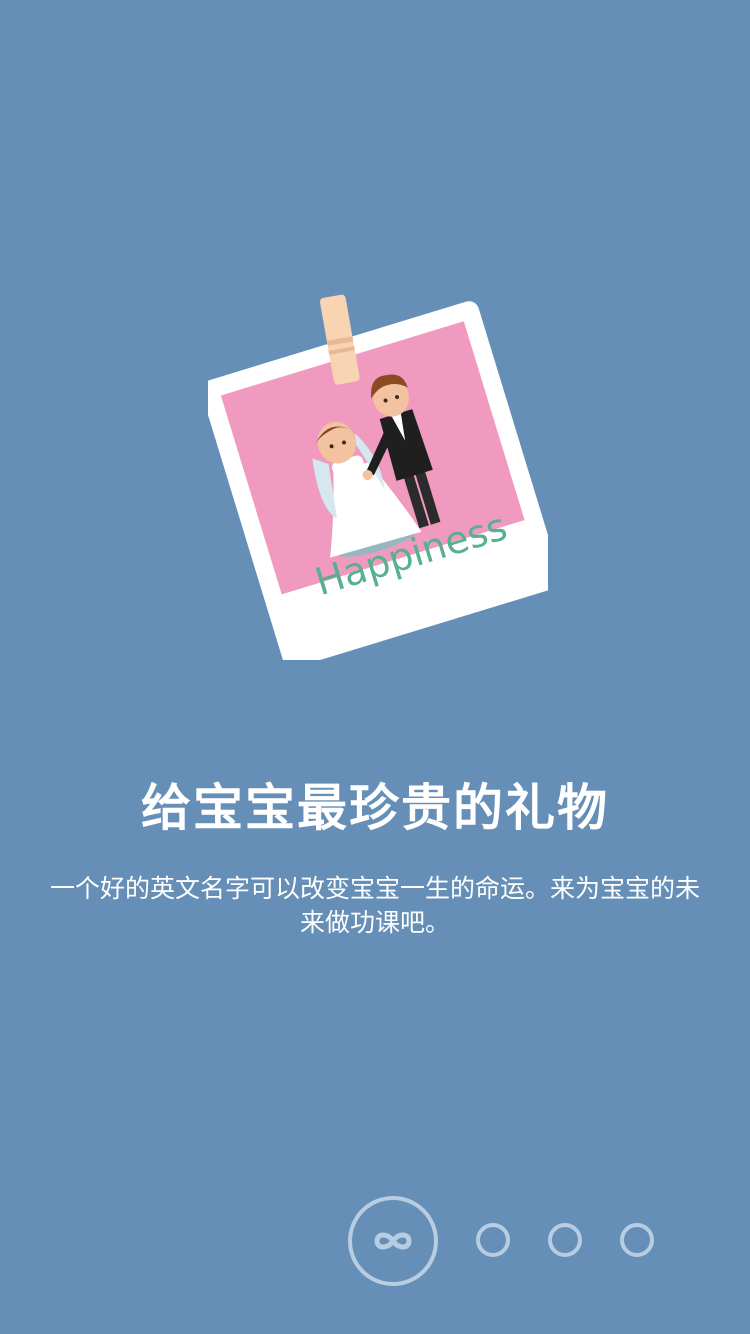 This screenshot has width=750, height=1334. I want to click on infinity-icon, so click(393, 1241).